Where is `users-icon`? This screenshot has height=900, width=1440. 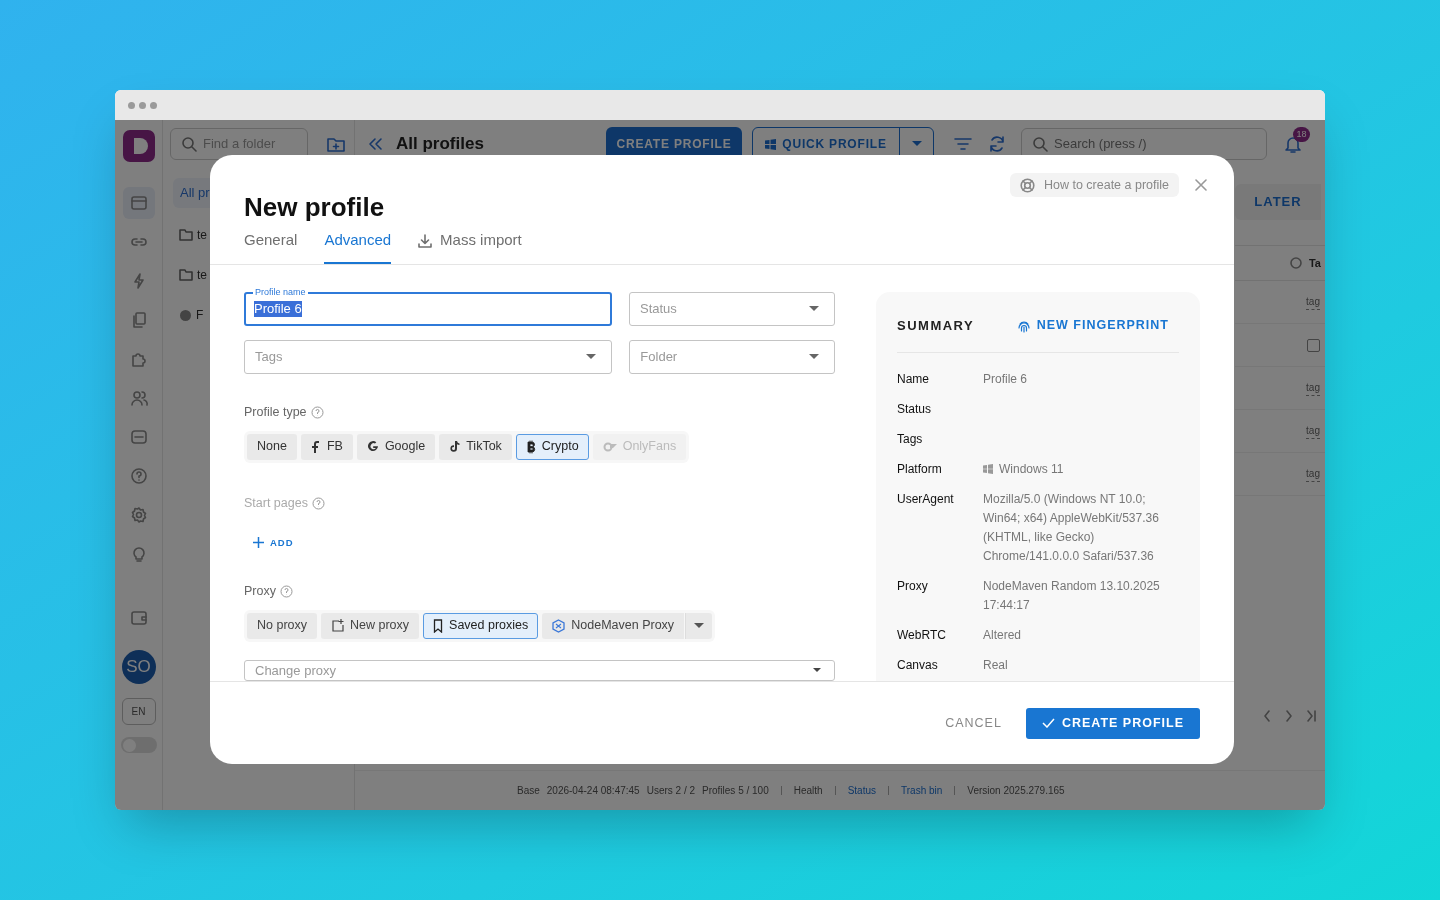 users-icon is located at coordinates (138, 398).